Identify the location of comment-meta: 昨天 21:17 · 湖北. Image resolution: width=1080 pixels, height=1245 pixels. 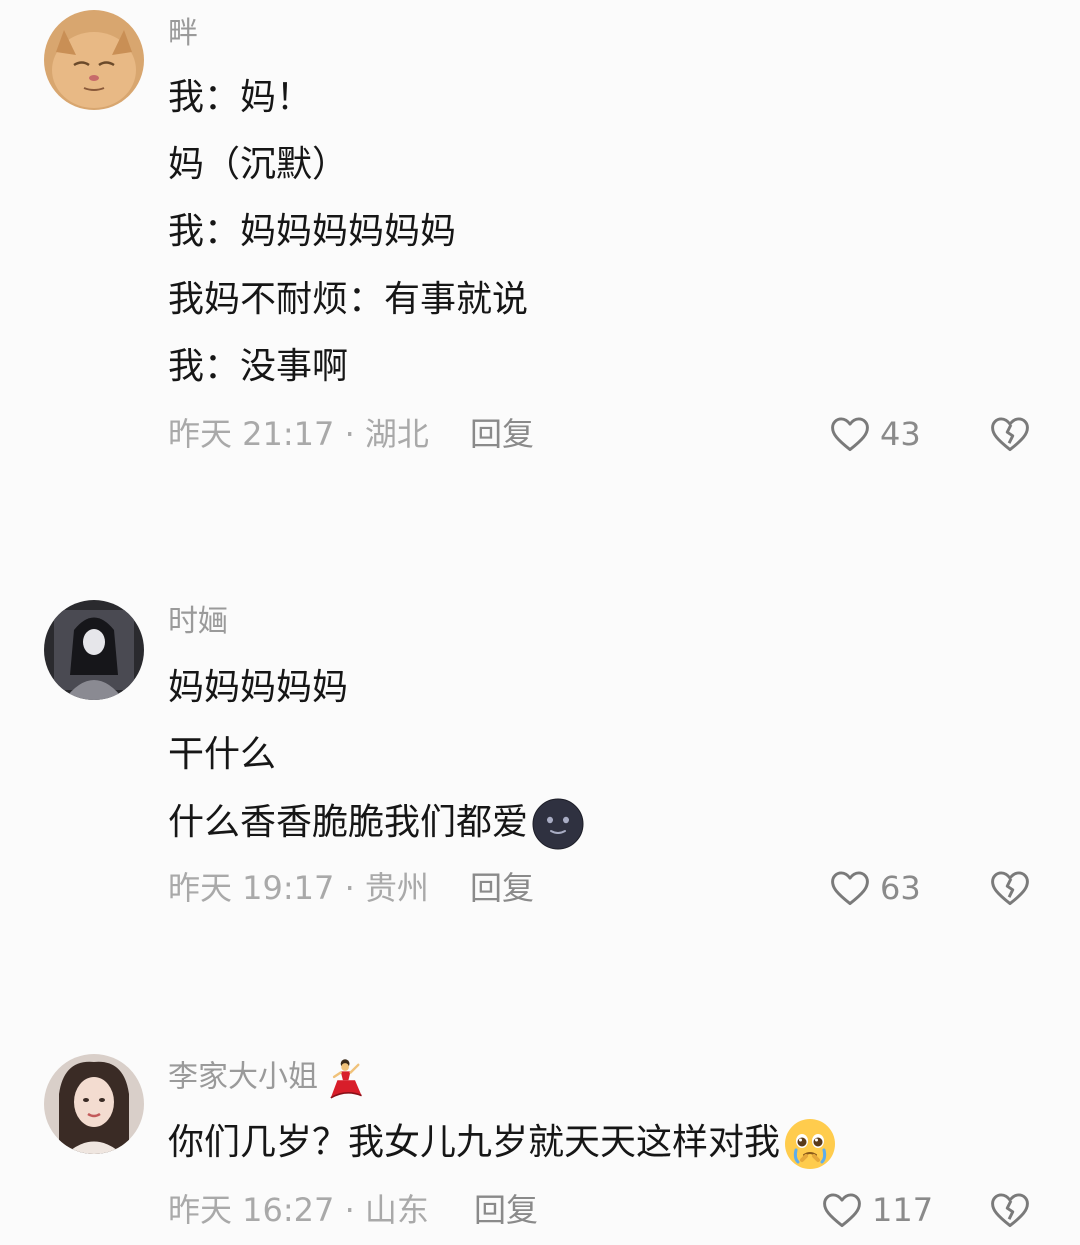
(298, 434).